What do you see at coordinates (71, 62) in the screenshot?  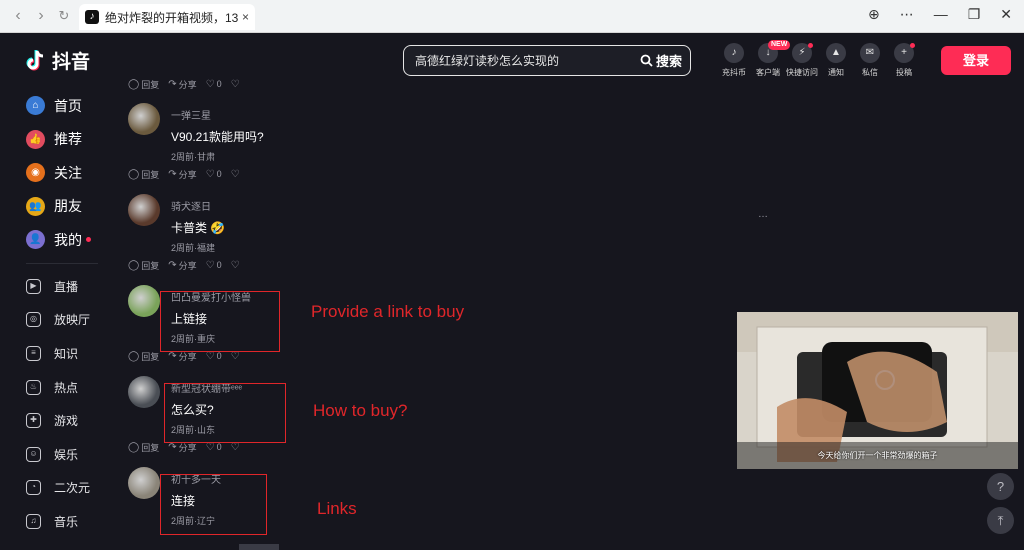 I see `logo-text: 抖音` at bounding box center [71, 62].